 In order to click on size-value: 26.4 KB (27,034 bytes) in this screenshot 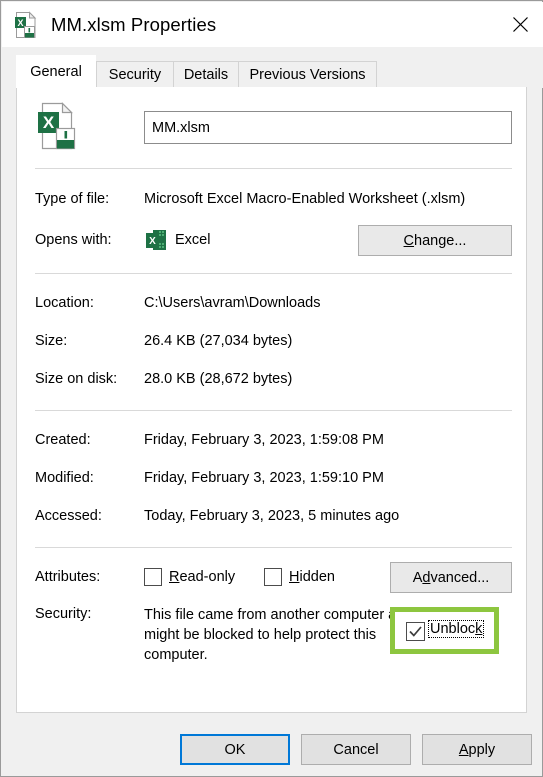, I will do `click(218, 341)`.